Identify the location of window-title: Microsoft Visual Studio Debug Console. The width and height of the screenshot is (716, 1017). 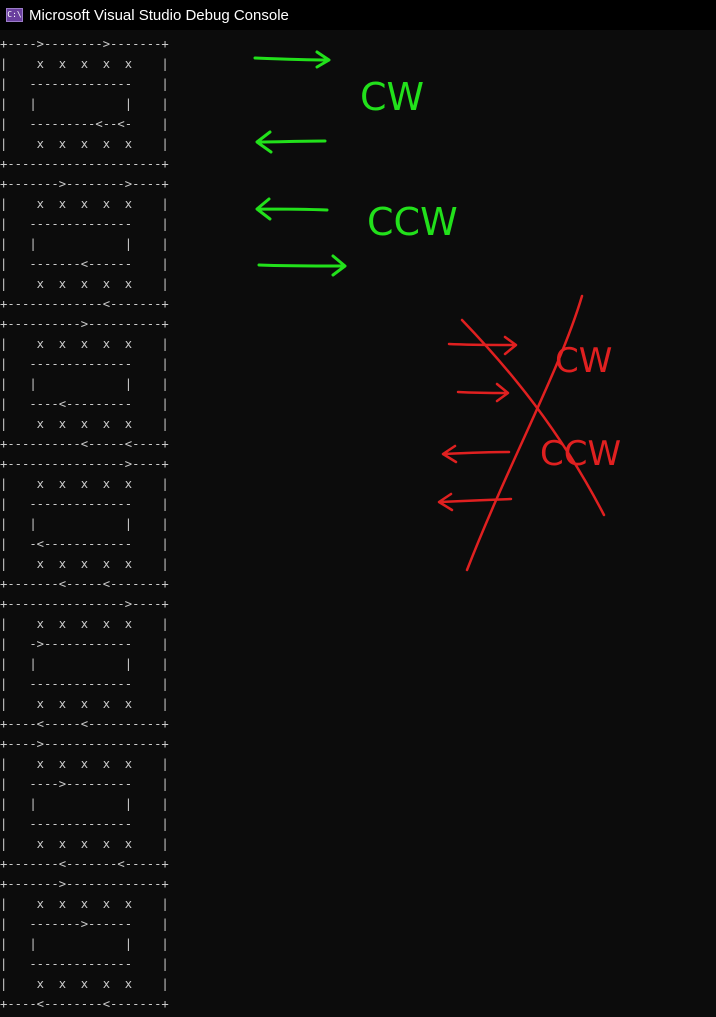
(159, 15).